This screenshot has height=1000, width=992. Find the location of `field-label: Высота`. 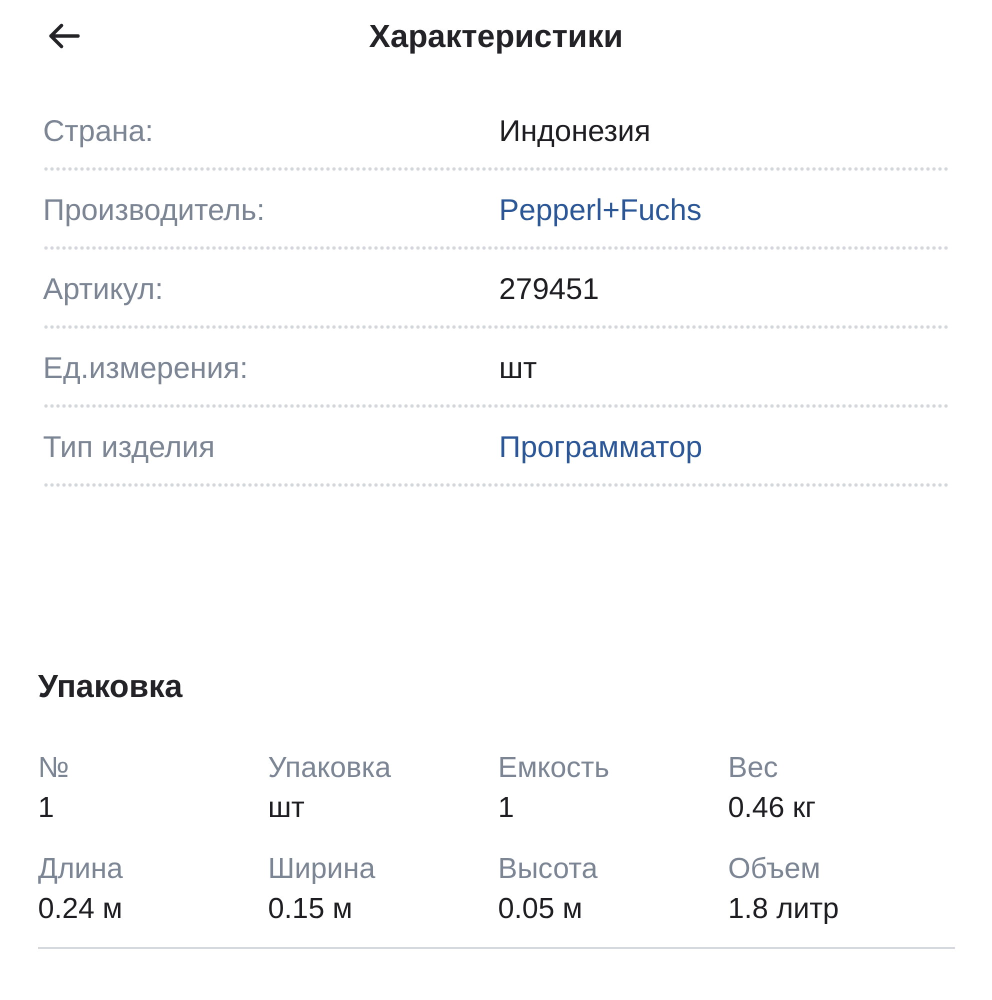

field-label: Высота is located at coordinates (548, 869).